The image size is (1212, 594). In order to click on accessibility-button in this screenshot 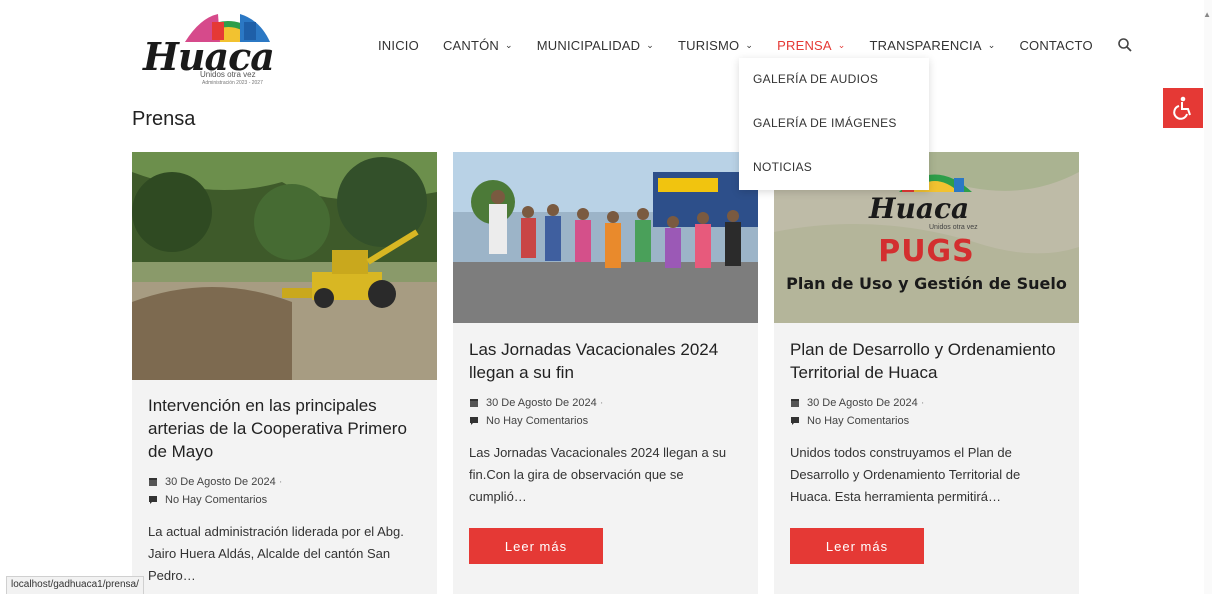, I will do `click(1183, 108)`.